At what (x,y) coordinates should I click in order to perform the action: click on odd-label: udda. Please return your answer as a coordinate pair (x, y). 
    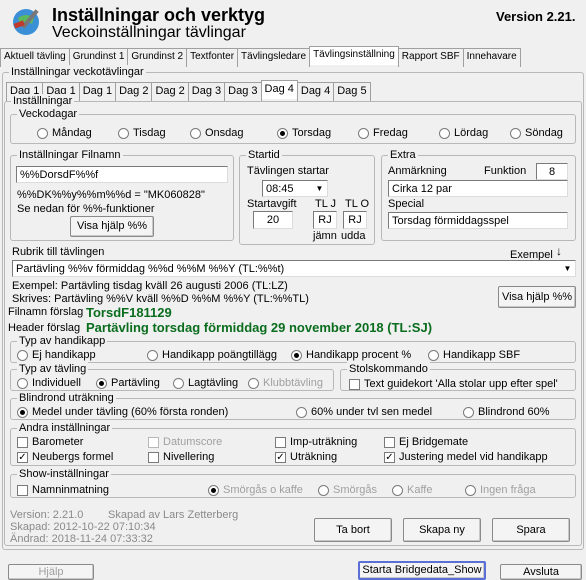
    Looking at the image, I should click on (353, 236).